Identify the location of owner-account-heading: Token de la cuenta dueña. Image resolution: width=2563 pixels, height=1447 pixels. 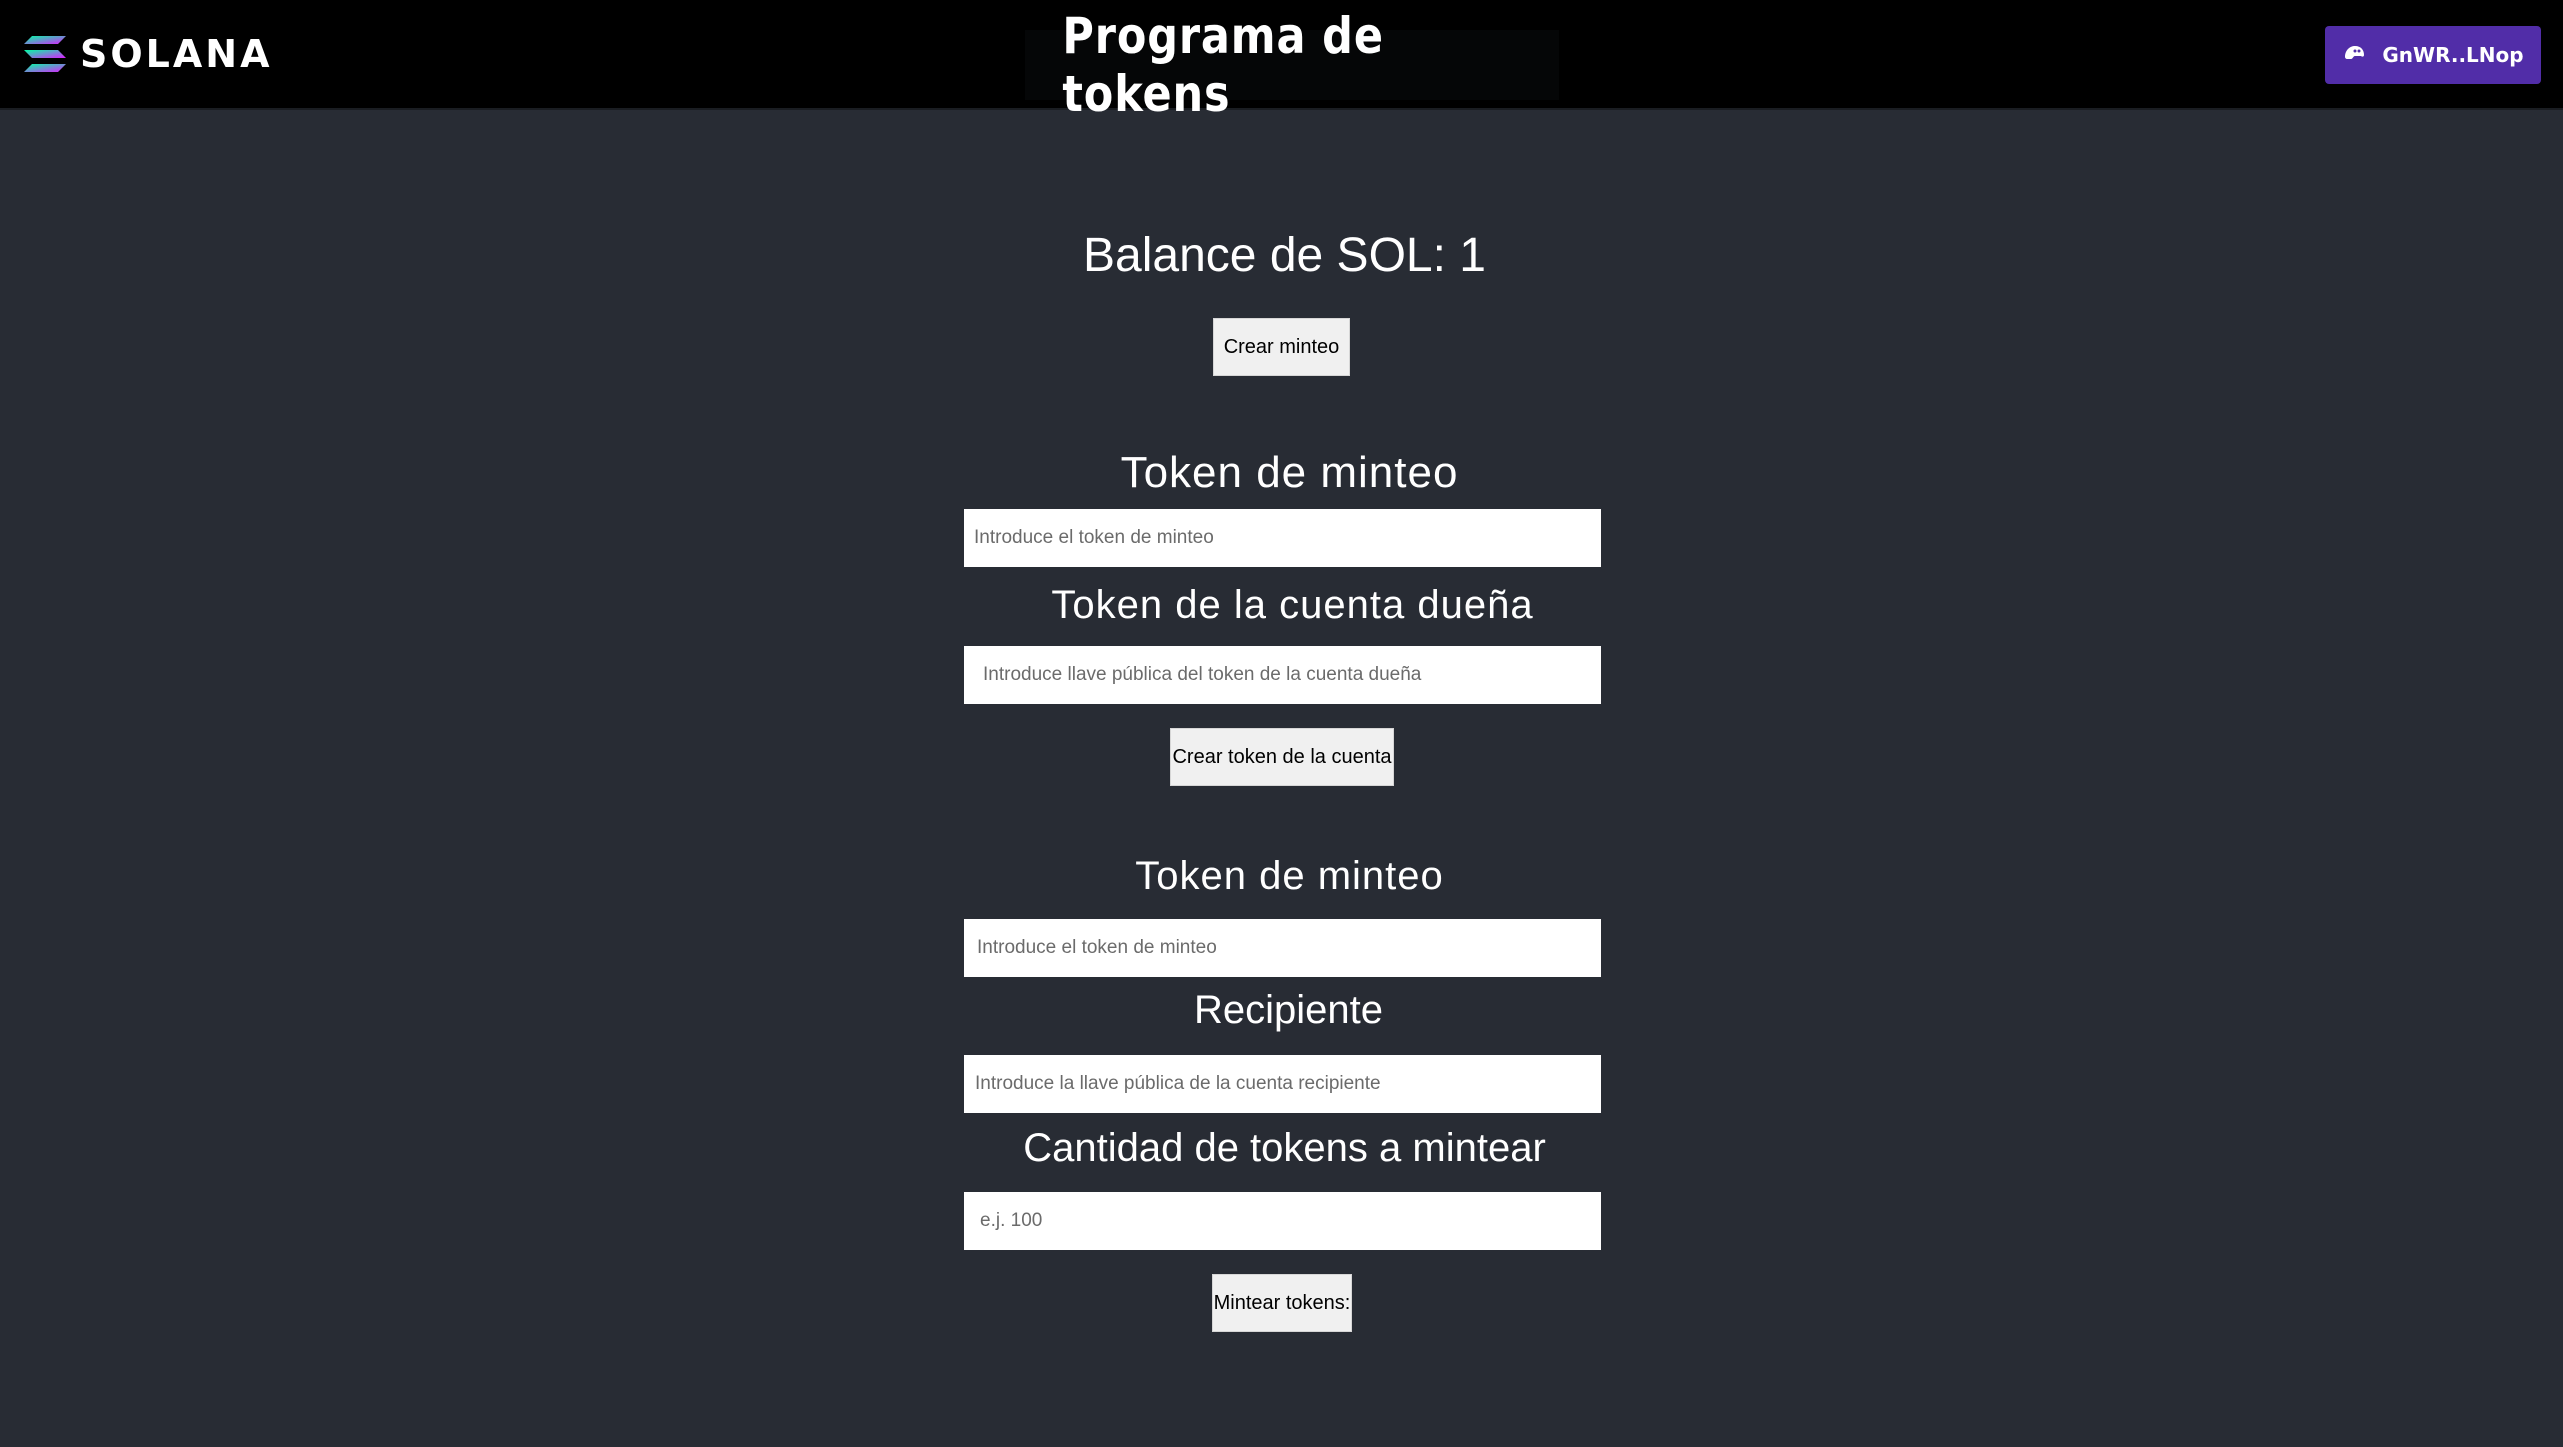
(1292, 605).